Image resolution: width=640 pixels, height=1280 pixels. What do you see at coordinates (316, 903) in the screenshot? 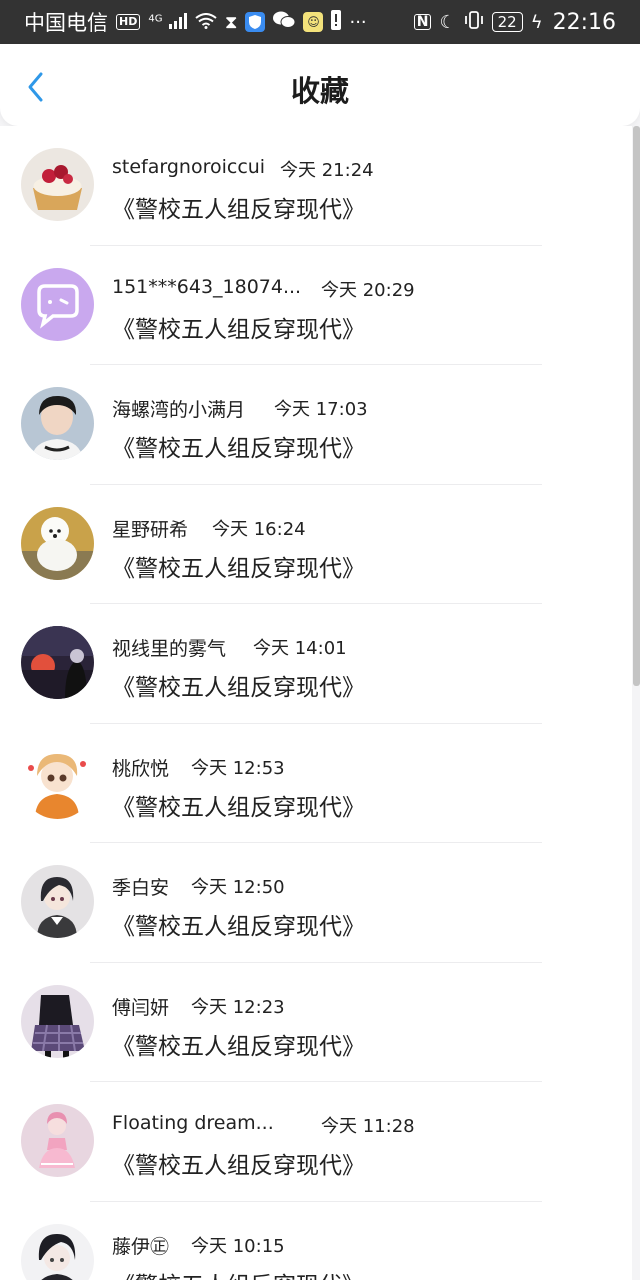
I see `list-item: 季白安 今天 12:50 《警校五人组反穿现代》` at bounding box center [316, 903].